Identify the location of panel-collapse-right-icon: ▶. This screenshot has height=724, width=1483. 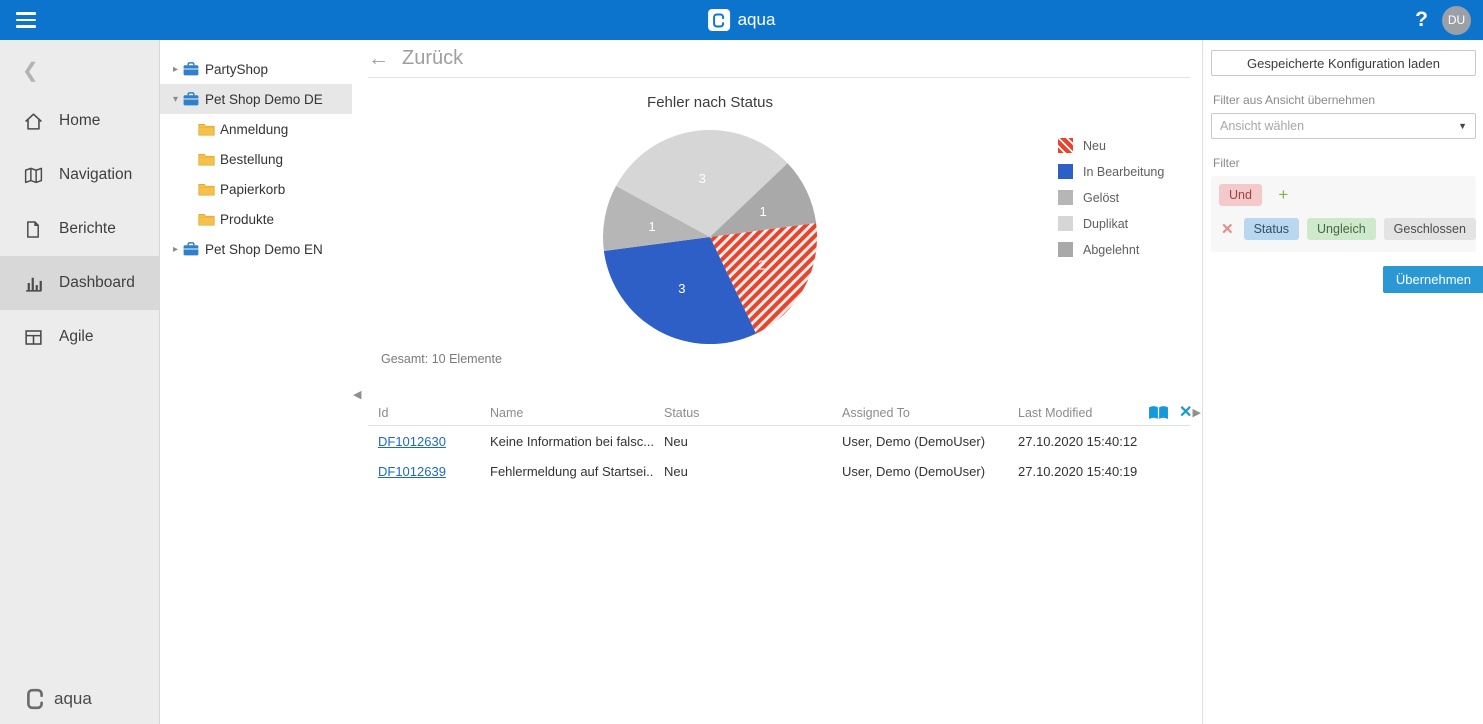
(1197, 412).